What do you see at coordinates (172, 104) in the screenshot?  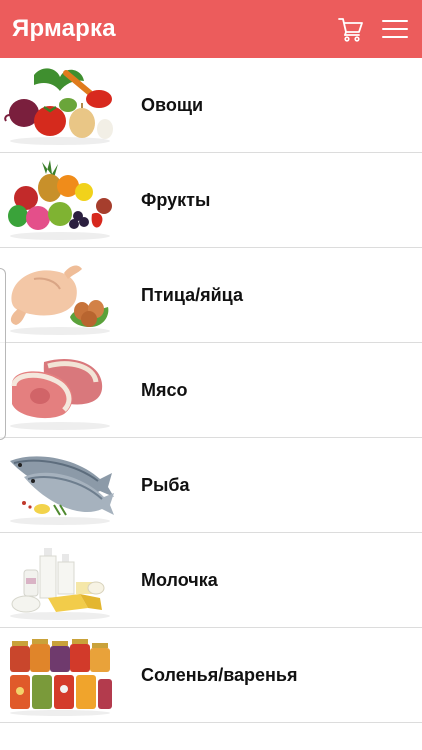 I see `category-label: Овощи` at bounding box center [172, 104].